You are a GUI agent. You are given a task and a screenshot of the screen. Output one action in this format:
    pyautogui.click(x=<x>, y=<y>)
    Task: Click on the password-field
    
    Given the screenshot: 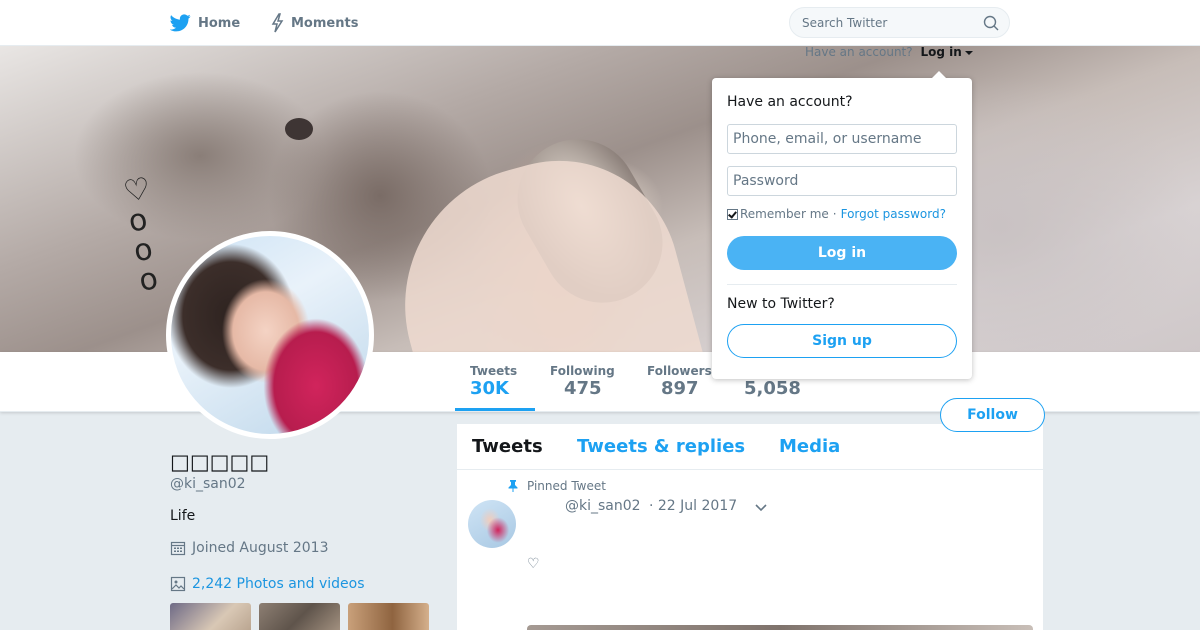 What is the action you would take?
    pyautogui.click(x=842, y=181)
    